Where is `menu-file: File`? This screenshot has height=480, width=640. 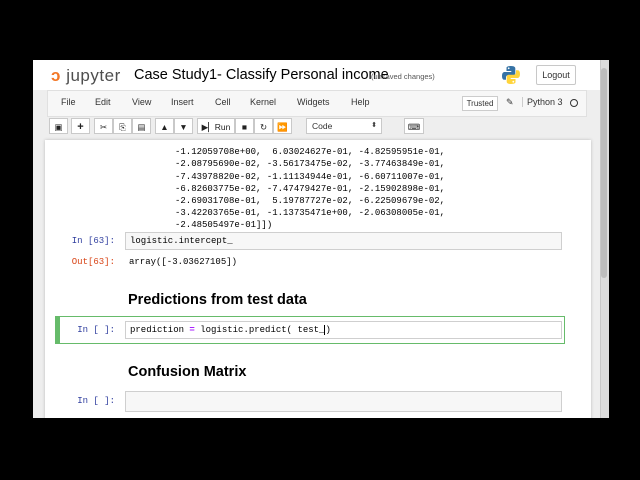
menu-file: File is located at coordinates (68, 102).